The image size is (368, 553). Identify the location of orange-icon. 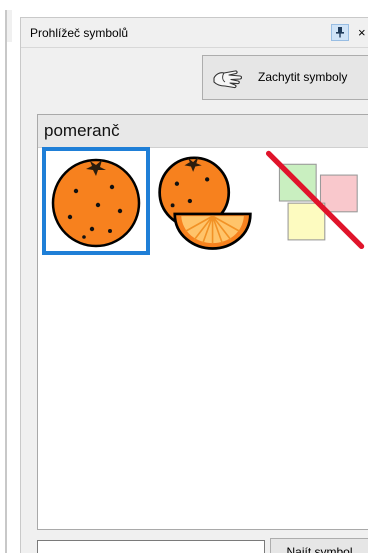
(96, 203).